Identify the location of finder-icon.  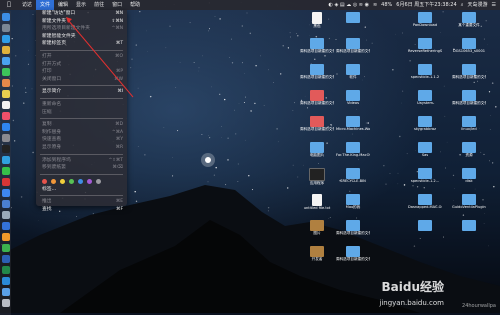
(6, 17).